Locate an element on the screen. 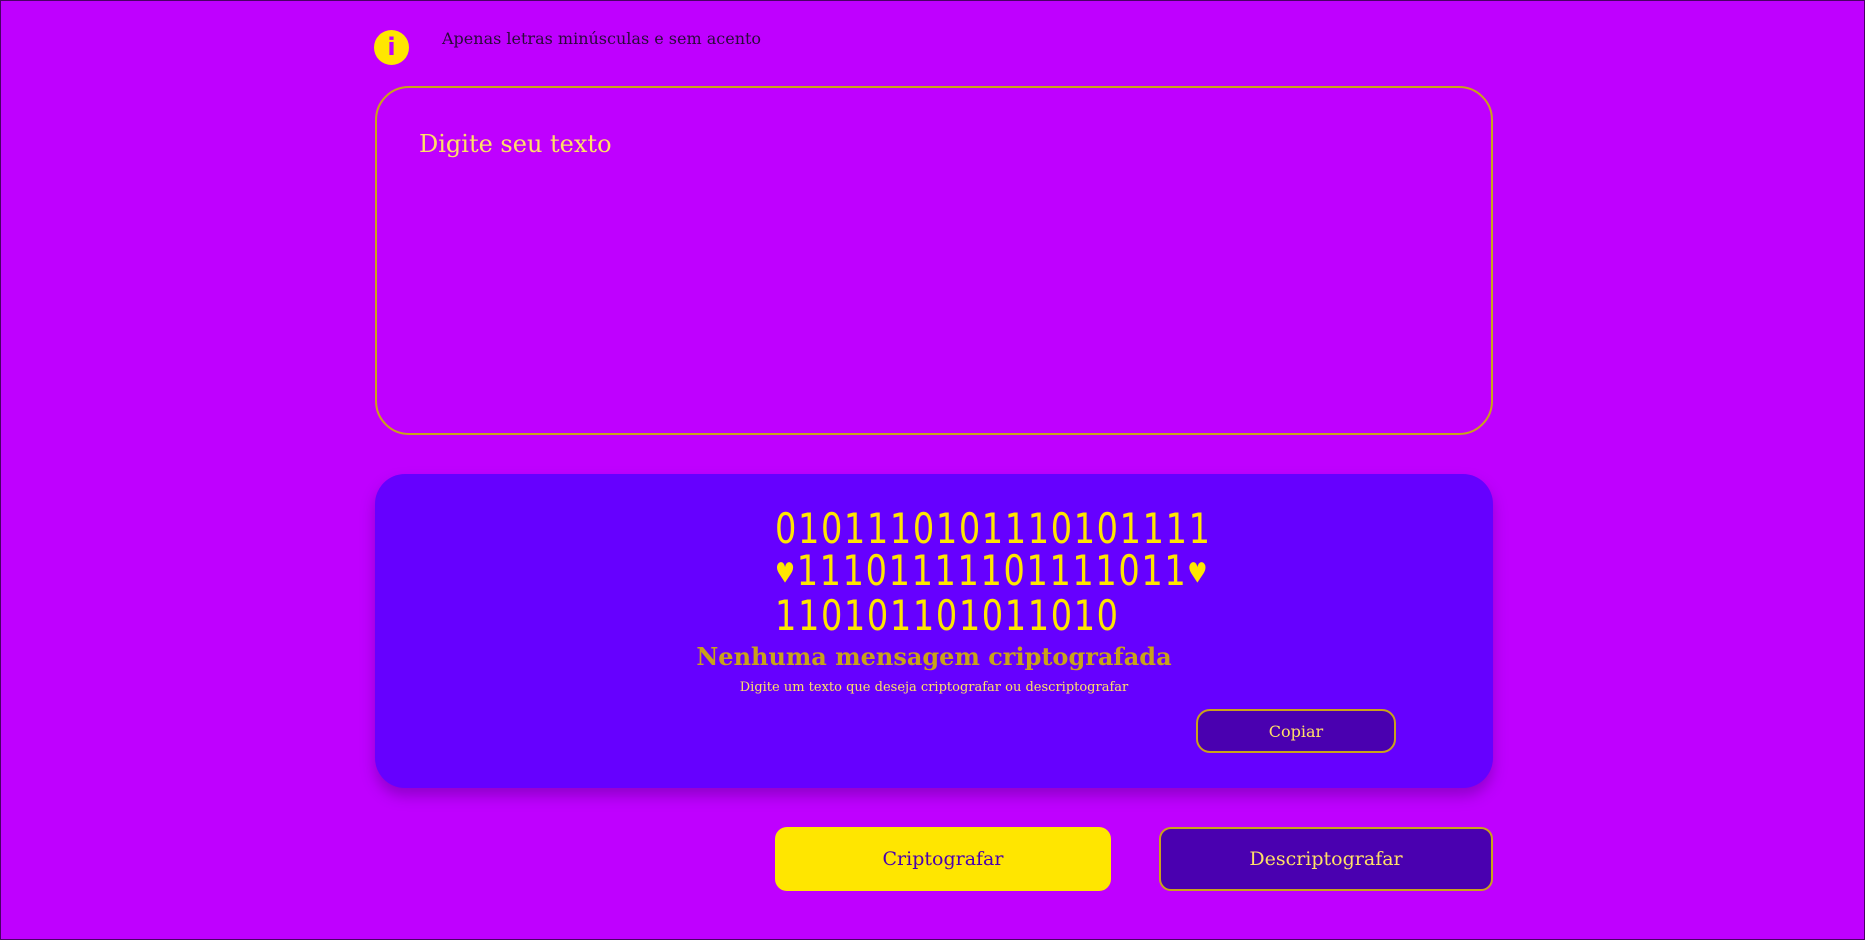  copy-button: Copiar is located at coordinates (1296, 731).